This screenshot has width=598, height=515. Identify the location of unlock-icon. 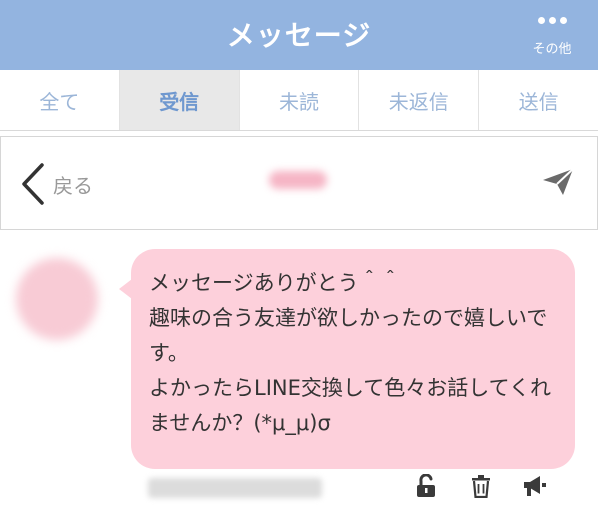
(426, 485).